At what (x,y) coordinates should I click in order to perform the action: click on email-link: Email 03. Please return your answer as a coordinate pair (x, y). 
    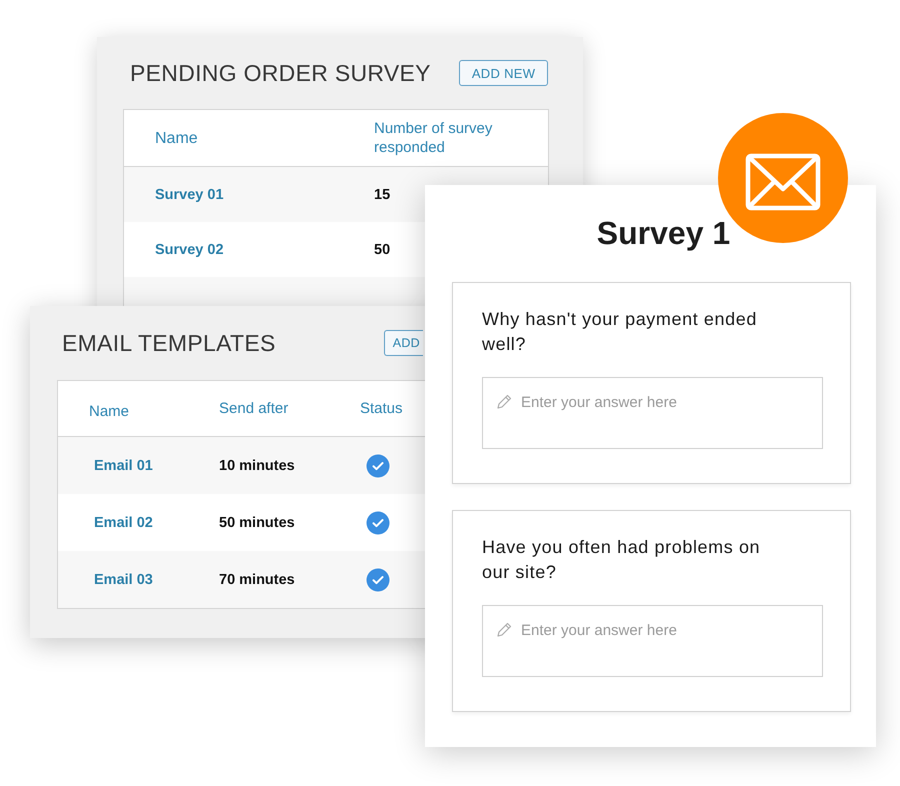
    Looking at the image, I should click on (154, 580).